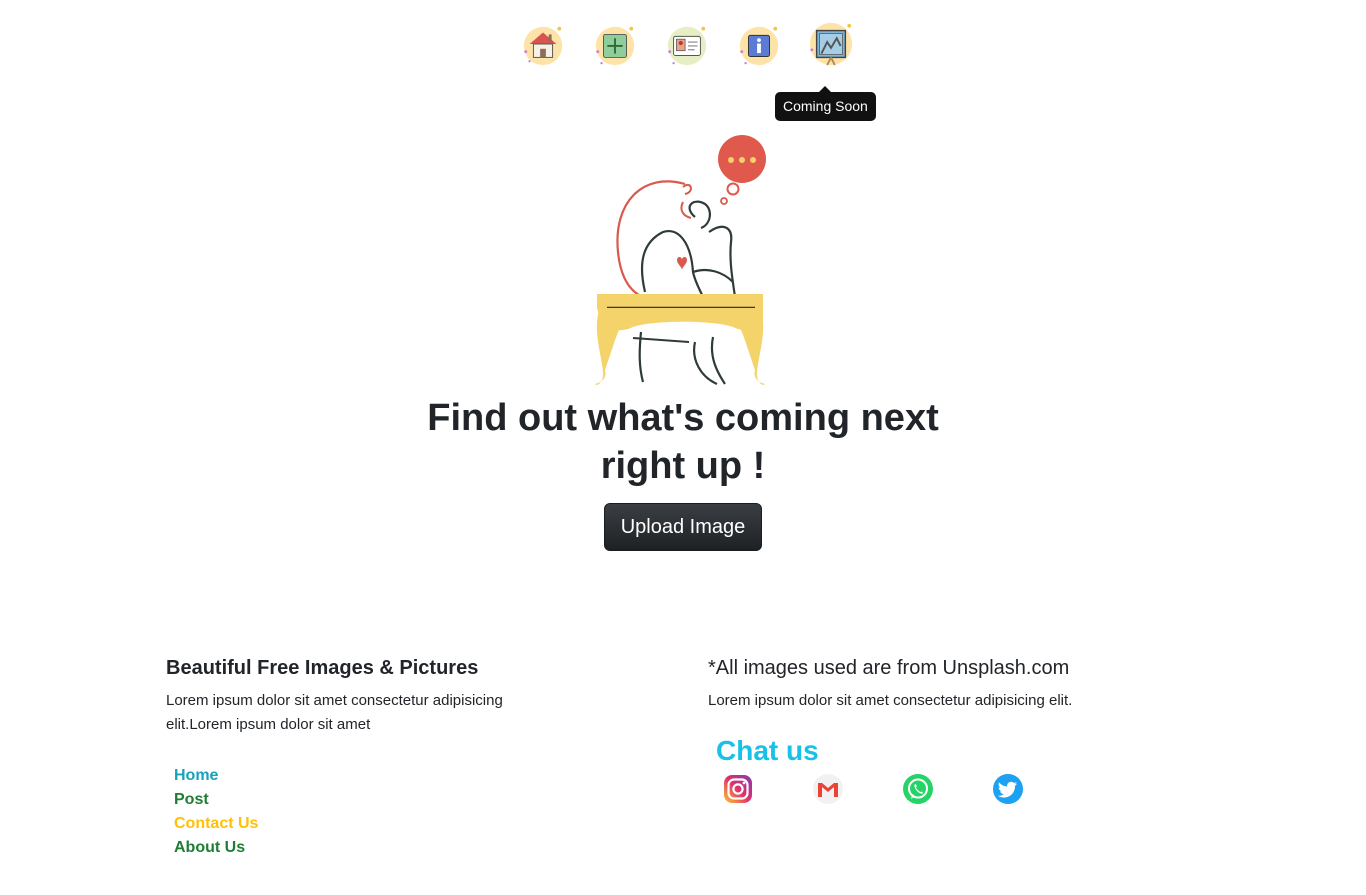 The height and width of the screenshot is (895, 1366). I want to click on chat-us-title: Chat us, so click(767, 750).